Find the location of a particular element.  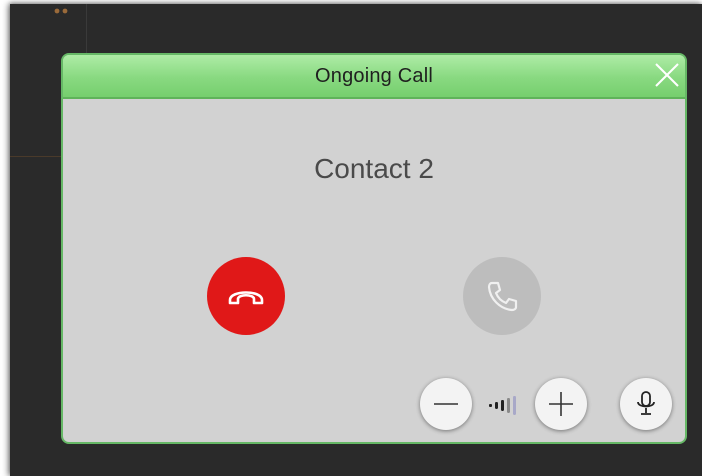

dialog-title: Ongoing Call is located at coordinates (374, 76).